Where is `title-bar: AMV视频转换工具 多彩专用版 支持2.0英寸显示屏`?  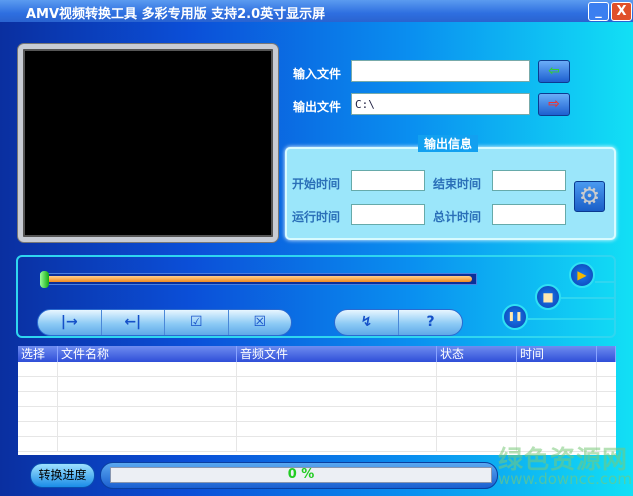
title-bar: AMV视频转换工具 多彩专用版 支持2.0英寸显示屏 is located at coordinates (316, 11).